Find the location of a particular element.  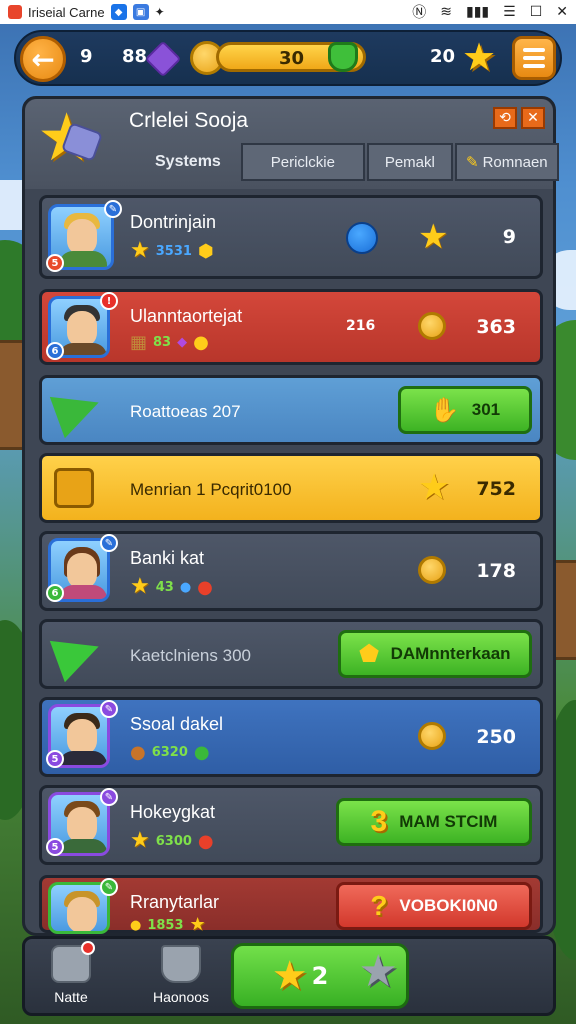

star-logo-icon: ★ is located at coordinates (70, 139).